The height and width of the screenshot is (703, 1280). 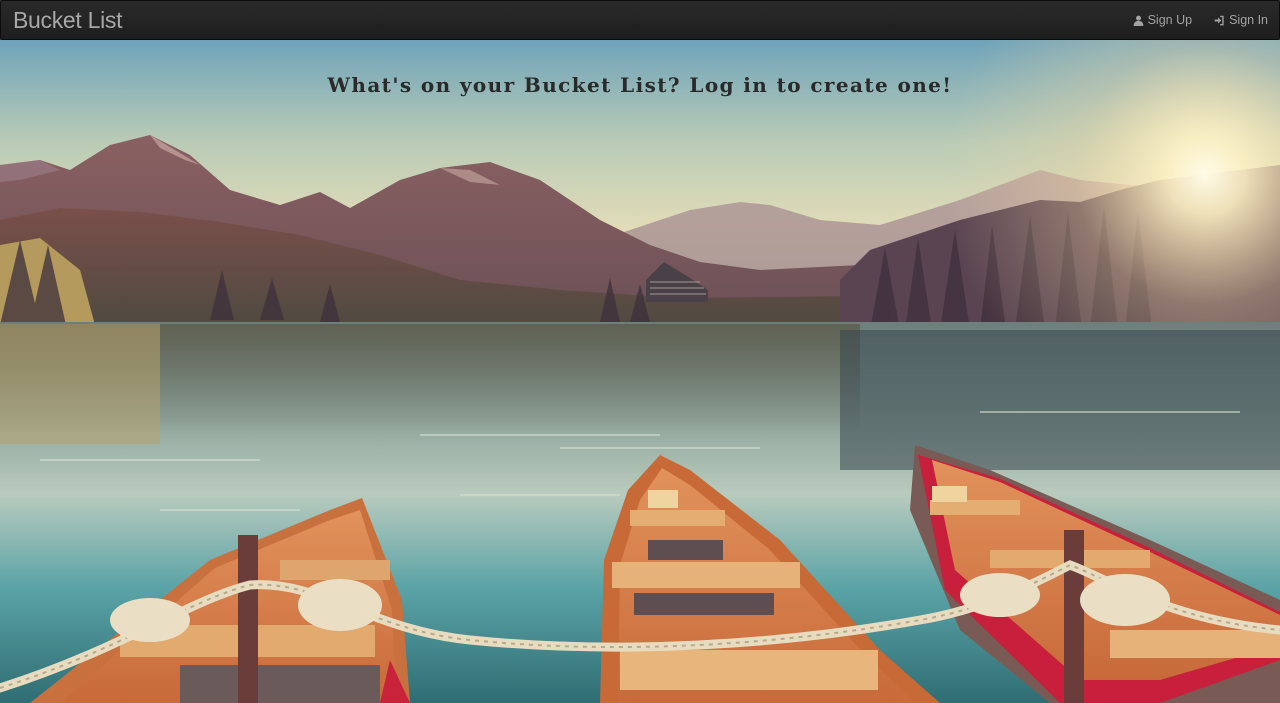 What do you see at coordinates (68, 20) in the screenshot?
I see `brand-link: Bucket List` at bounding box center [68, 20].